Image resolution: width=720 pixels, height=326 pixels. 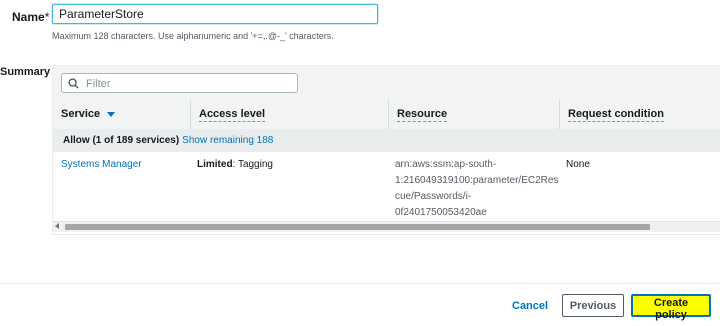 What do you see at coordinates (639, 114) in the screenshot?
I see `column-header-request-condition: Request condition` at bounding box center [639, 114].